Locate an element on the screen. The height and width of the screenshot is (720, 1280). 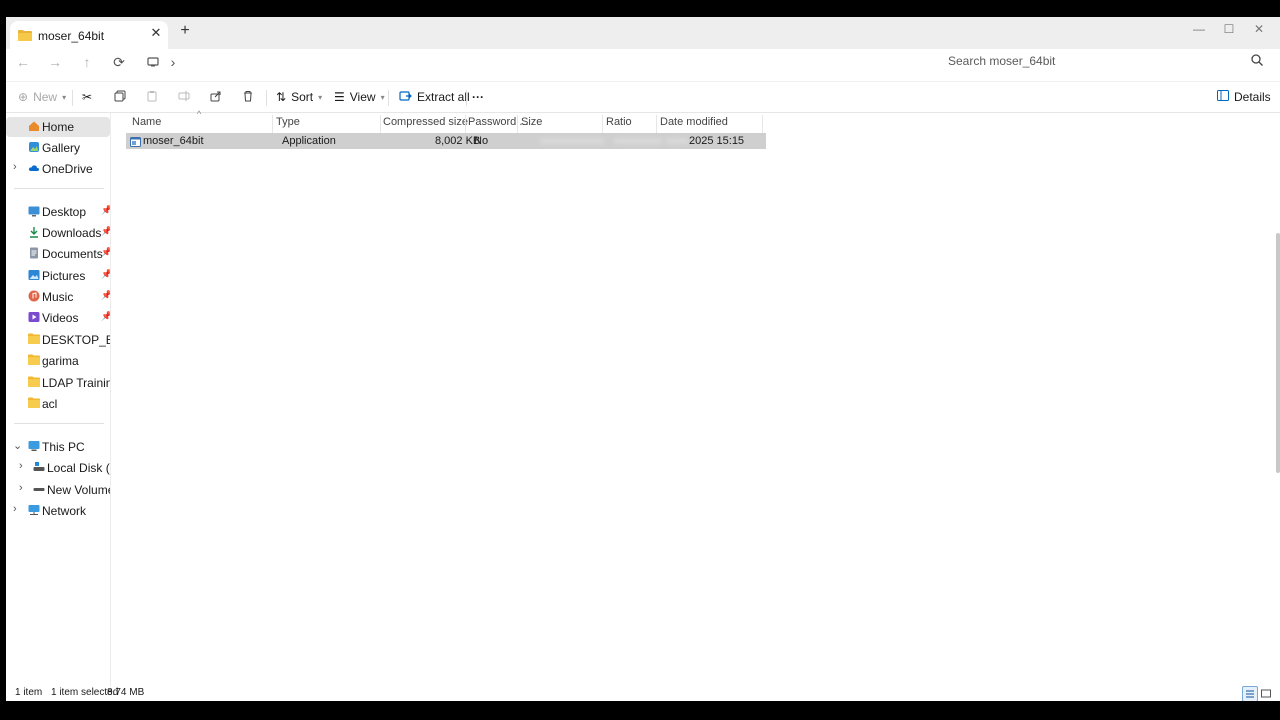
new-button: ⊕ New ▾ is located at coordinates (42, 97).